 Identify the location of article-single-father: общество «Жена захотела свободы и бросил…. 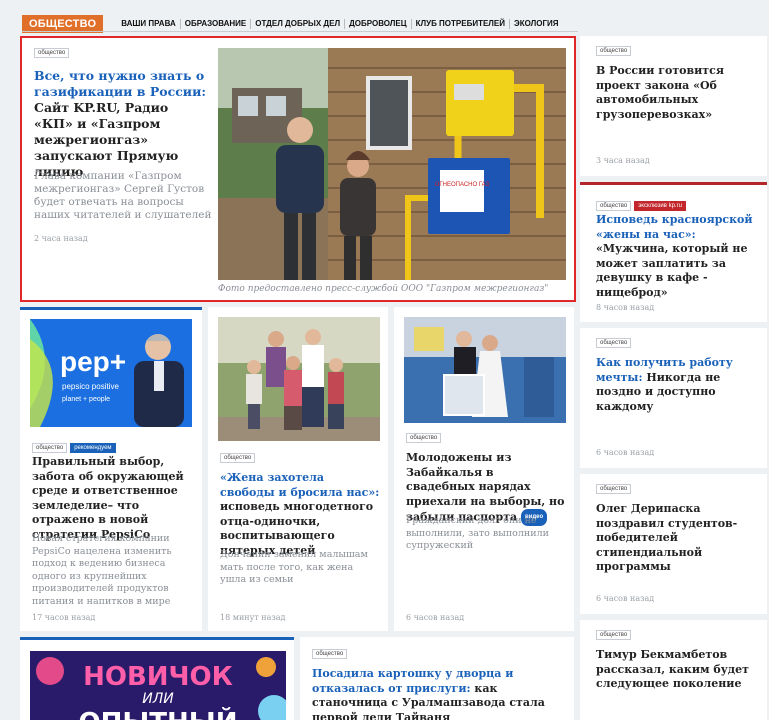
(298, 469).